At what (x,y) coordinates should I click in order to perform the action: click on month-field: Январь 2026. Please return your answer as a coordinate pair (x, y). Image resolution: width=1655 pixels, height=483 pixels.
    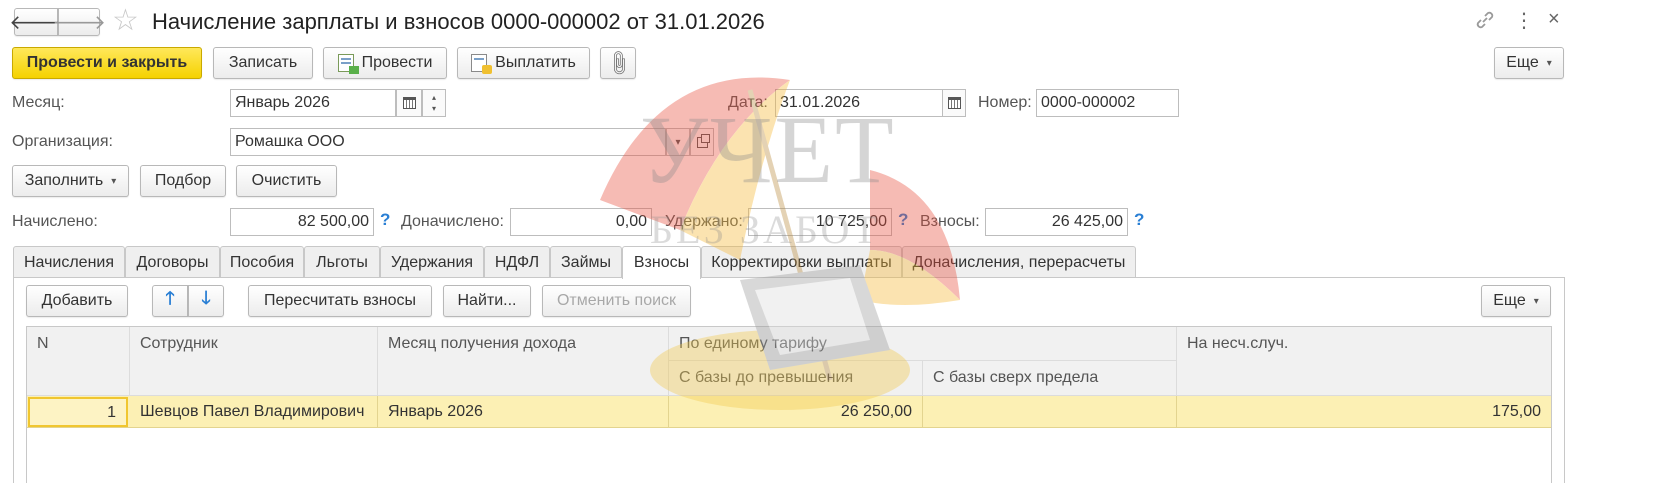
    Looking at the image, I should click on (313, 103).